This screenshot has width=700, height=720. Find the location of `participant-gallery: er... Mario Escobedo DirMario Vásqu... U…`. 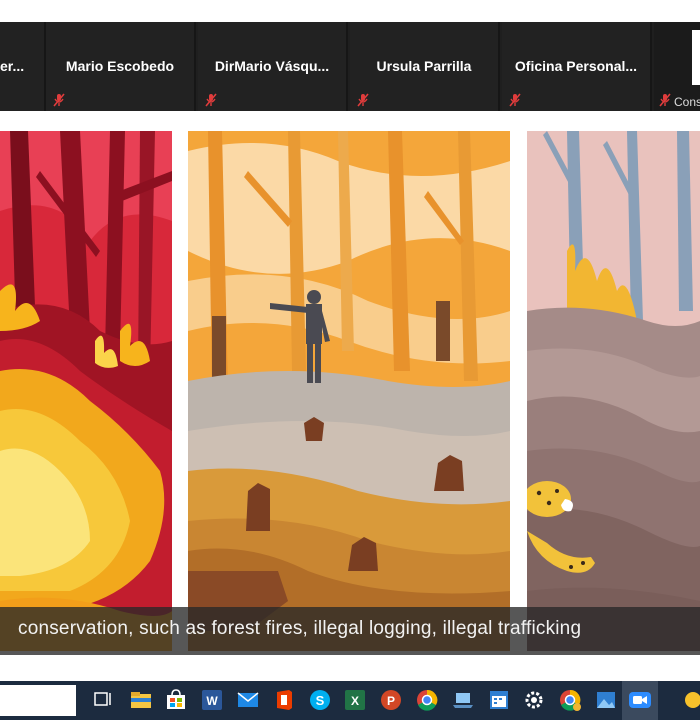

participant-gallery: er... Mario Escobedo DirMario Vásqu... U… is located at coordinates (350, 66).